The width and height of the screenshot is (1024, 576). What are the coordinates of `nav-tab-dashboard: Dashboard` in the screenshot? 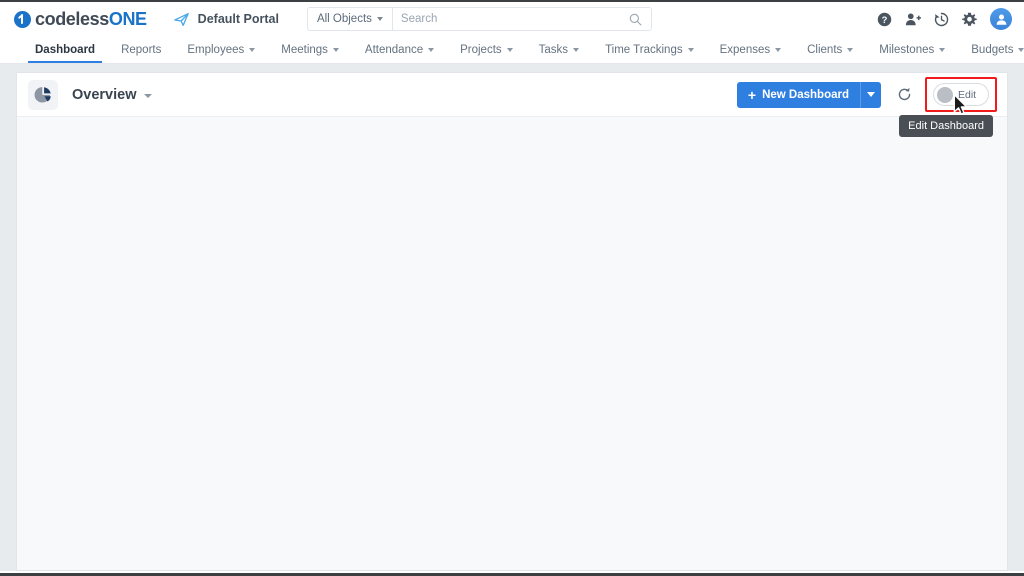 It's located at (65, 49).